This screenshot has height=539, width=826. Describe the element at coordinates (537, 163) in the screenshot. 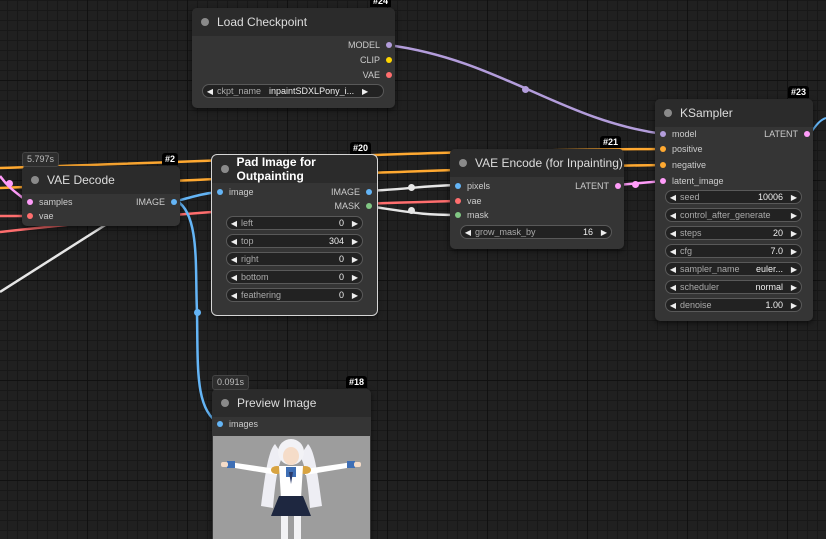

I see `node-title-bar: VAE Encode (for Inpainting)` at that location.